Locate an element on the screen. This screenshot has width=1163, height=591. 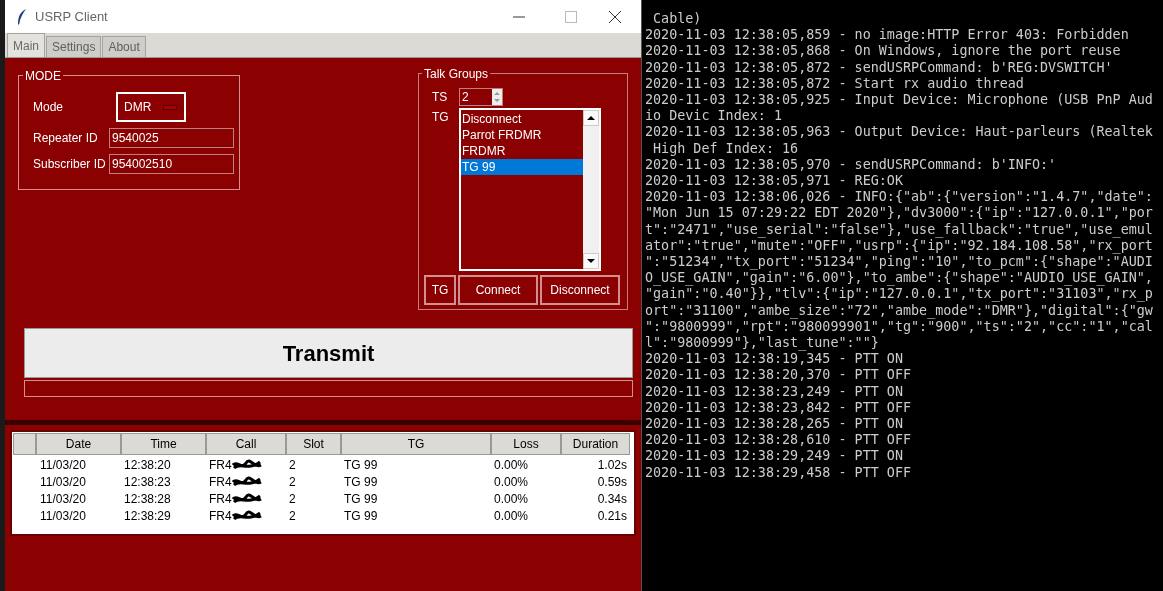
input-field: 954002510 is located at coordinates (171, 164).